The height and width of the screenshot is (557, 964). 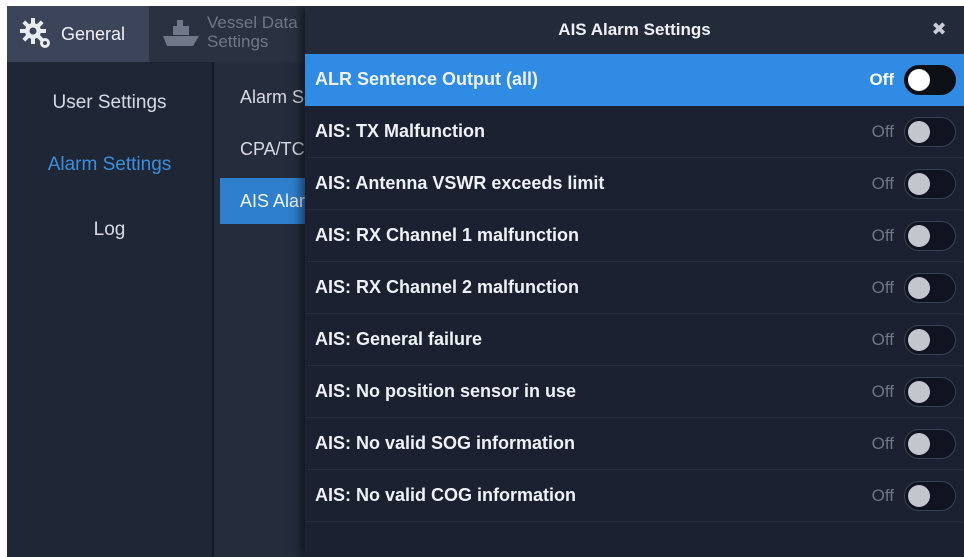 I want to click on alarm-row-rx-channel-1: AIS: RX Channel 1 malfunction Off, so click(x=634, y=236).